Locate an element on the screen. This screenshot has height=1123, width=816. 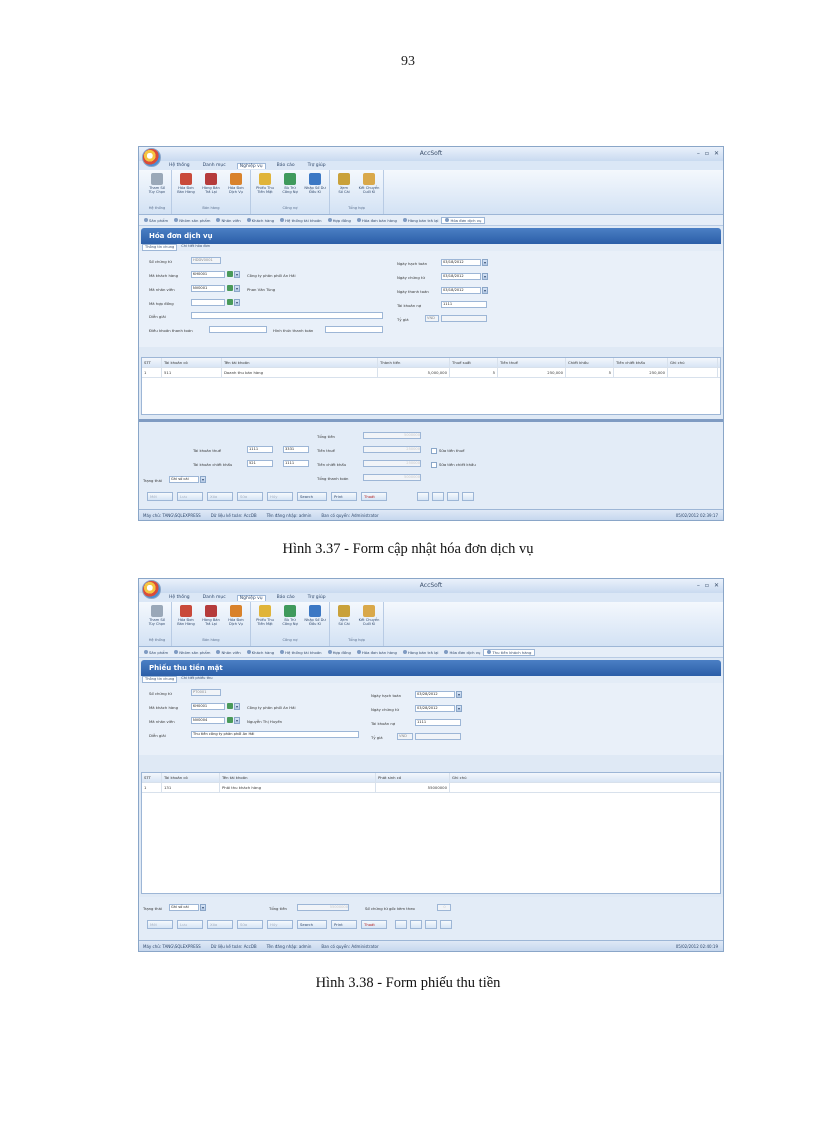
tk-ck-field-2: 1111 is located at coordinates (296, 463).